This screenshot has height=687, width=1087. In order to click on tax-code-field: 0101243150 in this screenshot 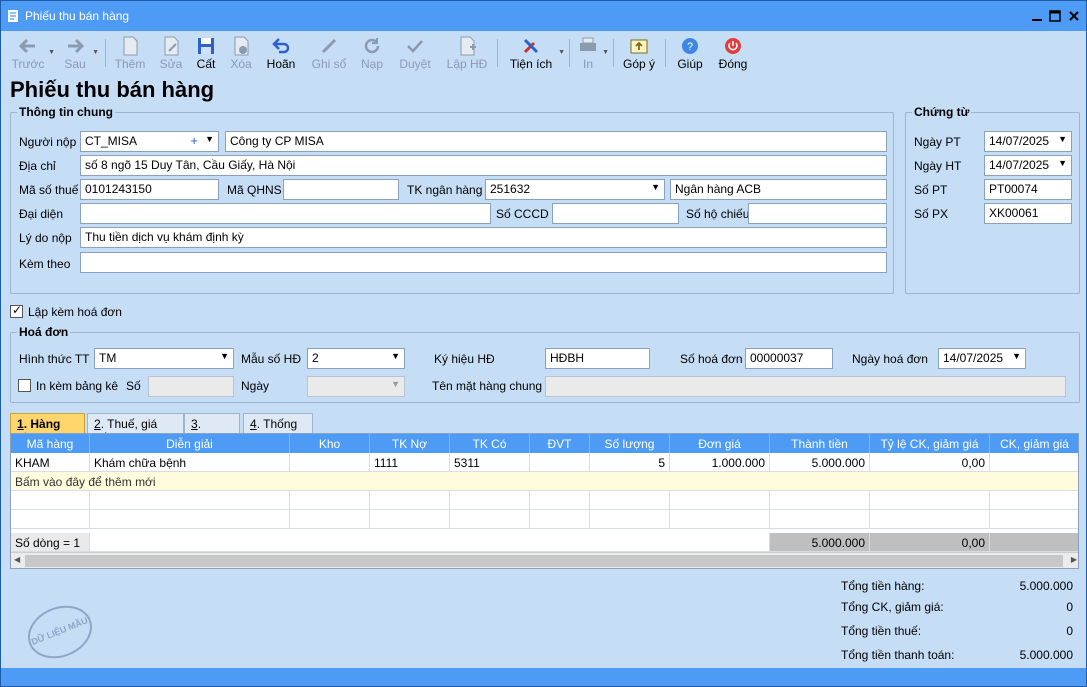, I will do `click(149, 189)`.